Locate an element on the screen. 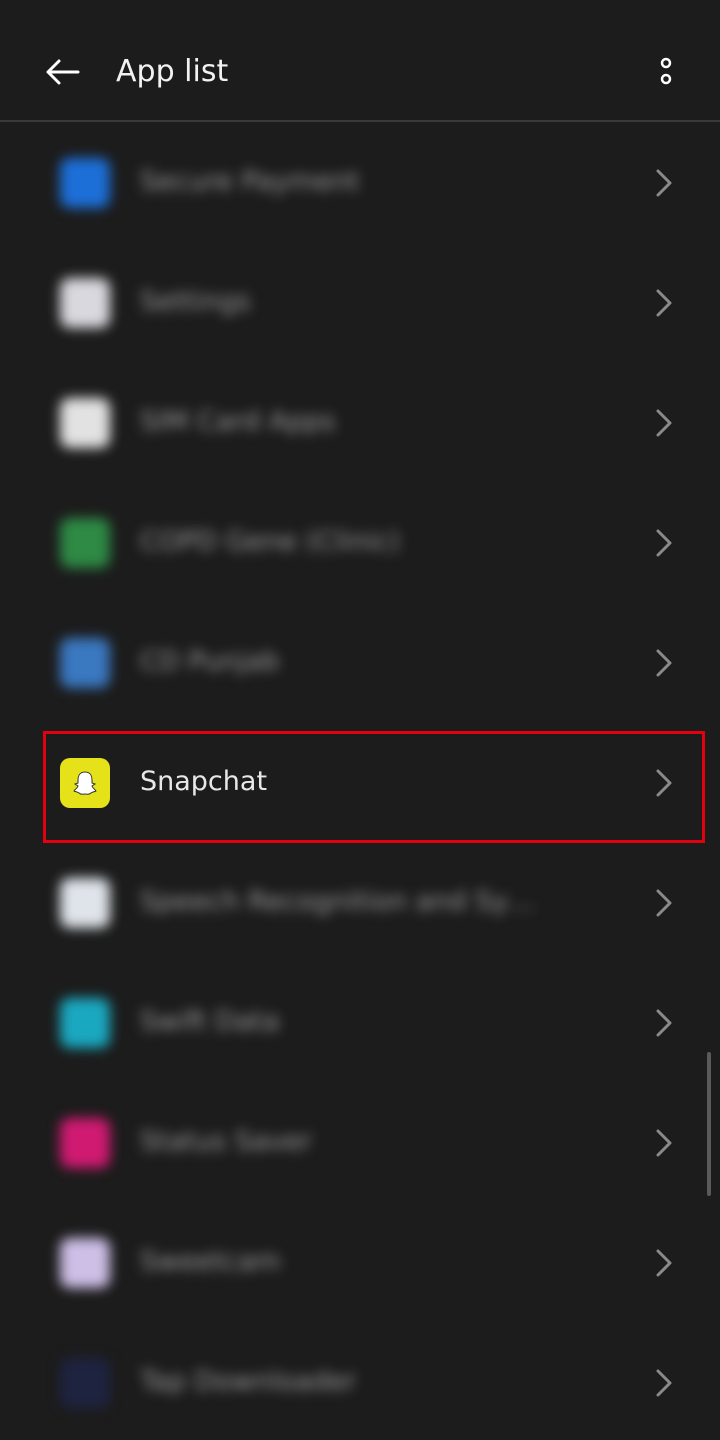  more-options-button is located at coordinates (666, 72).